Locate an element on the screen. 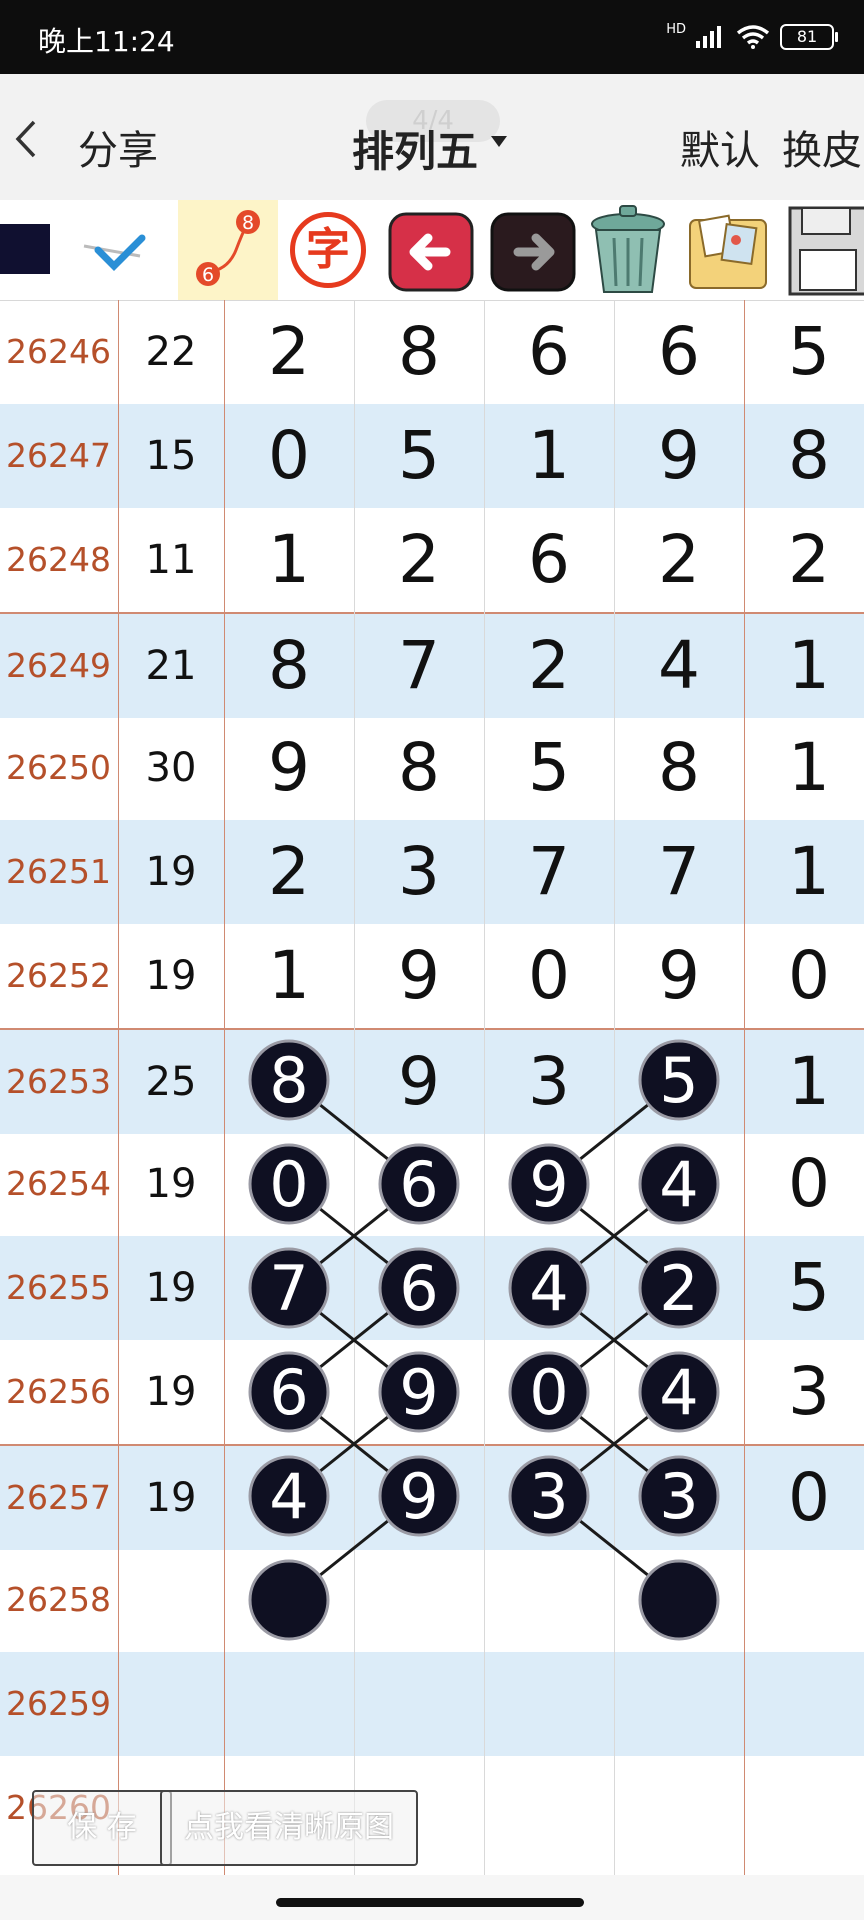  text-icon: 字 is located at coordinates (332, 250).